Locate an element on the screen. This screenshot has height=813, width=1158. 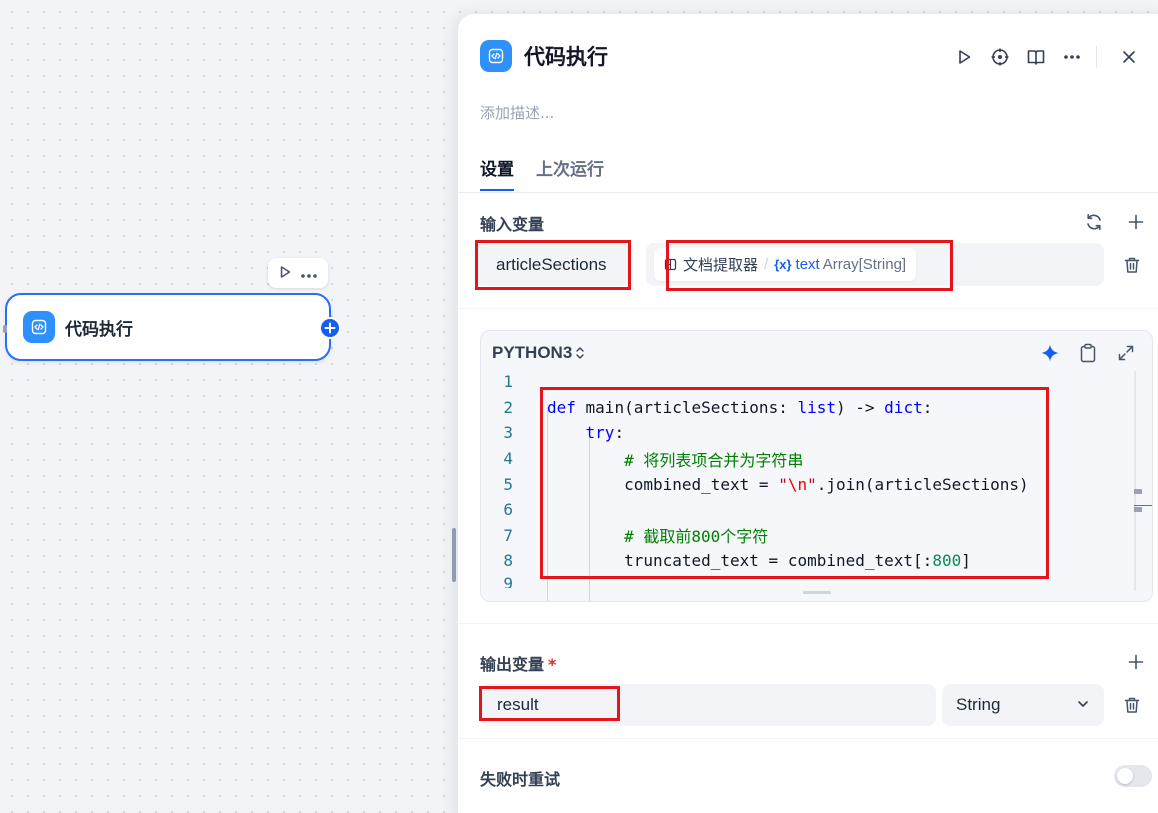
node-toolbar is located at coordinates (298, 273).